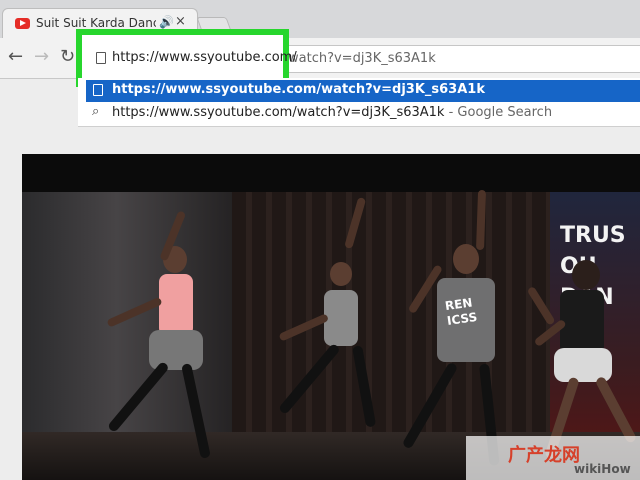 This screenshot has width=640, height=480. Describe the element at coordinates (15, 56) in the screenshot. I see `back-icon: ←` at that location.